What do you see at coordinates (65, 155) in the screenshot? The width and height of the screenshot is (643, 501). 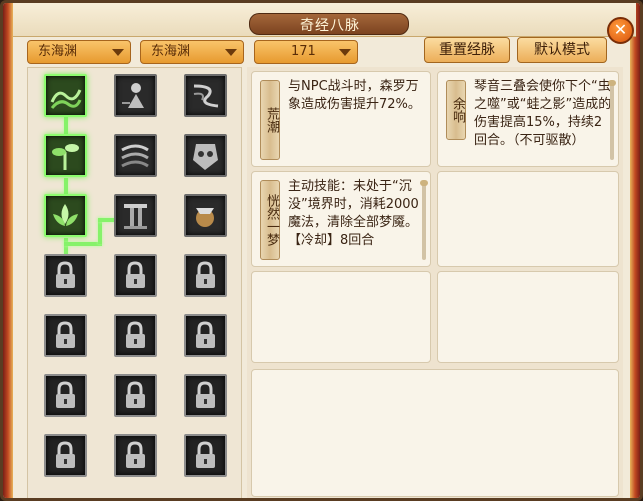 I see `plant-icon` at bounding box center [65, 155].